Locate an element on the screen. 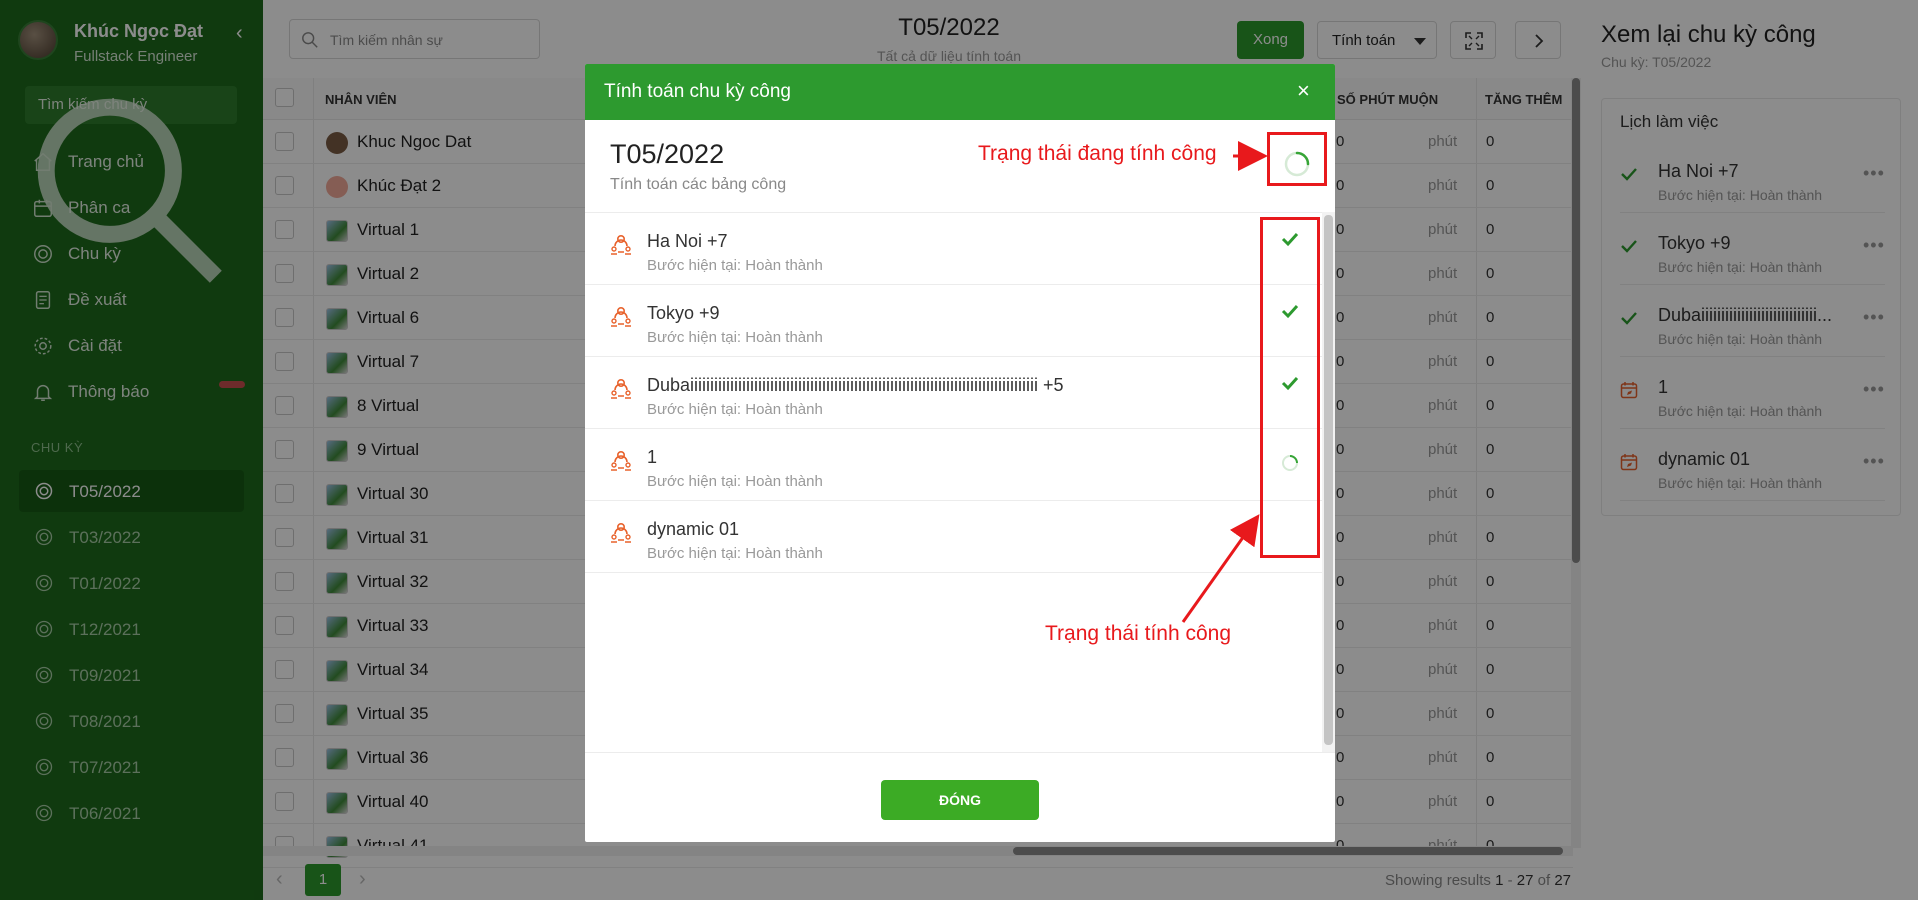 This screenshot has height=900, width=1918. annotation-box-spinner is located at coordinates (1297, 159).